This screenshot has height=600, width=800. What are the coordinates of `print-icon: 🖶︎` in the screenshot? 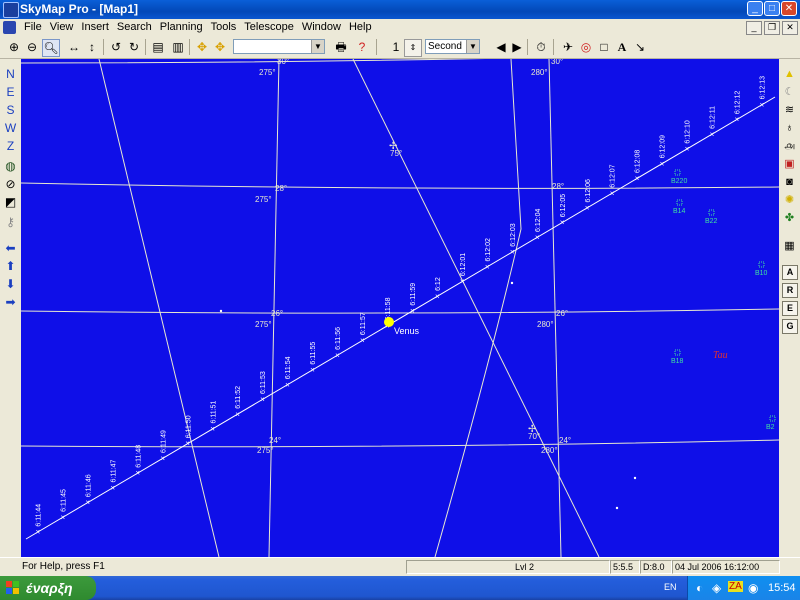 It's located at (341, 47).